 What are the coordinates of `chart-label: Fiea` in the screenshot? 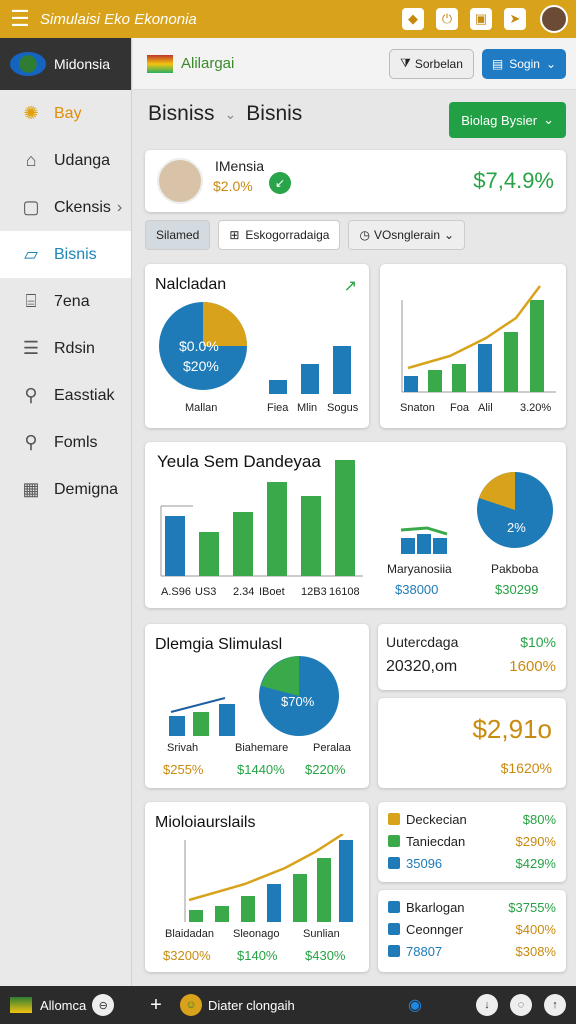 It's located at (278, 408).